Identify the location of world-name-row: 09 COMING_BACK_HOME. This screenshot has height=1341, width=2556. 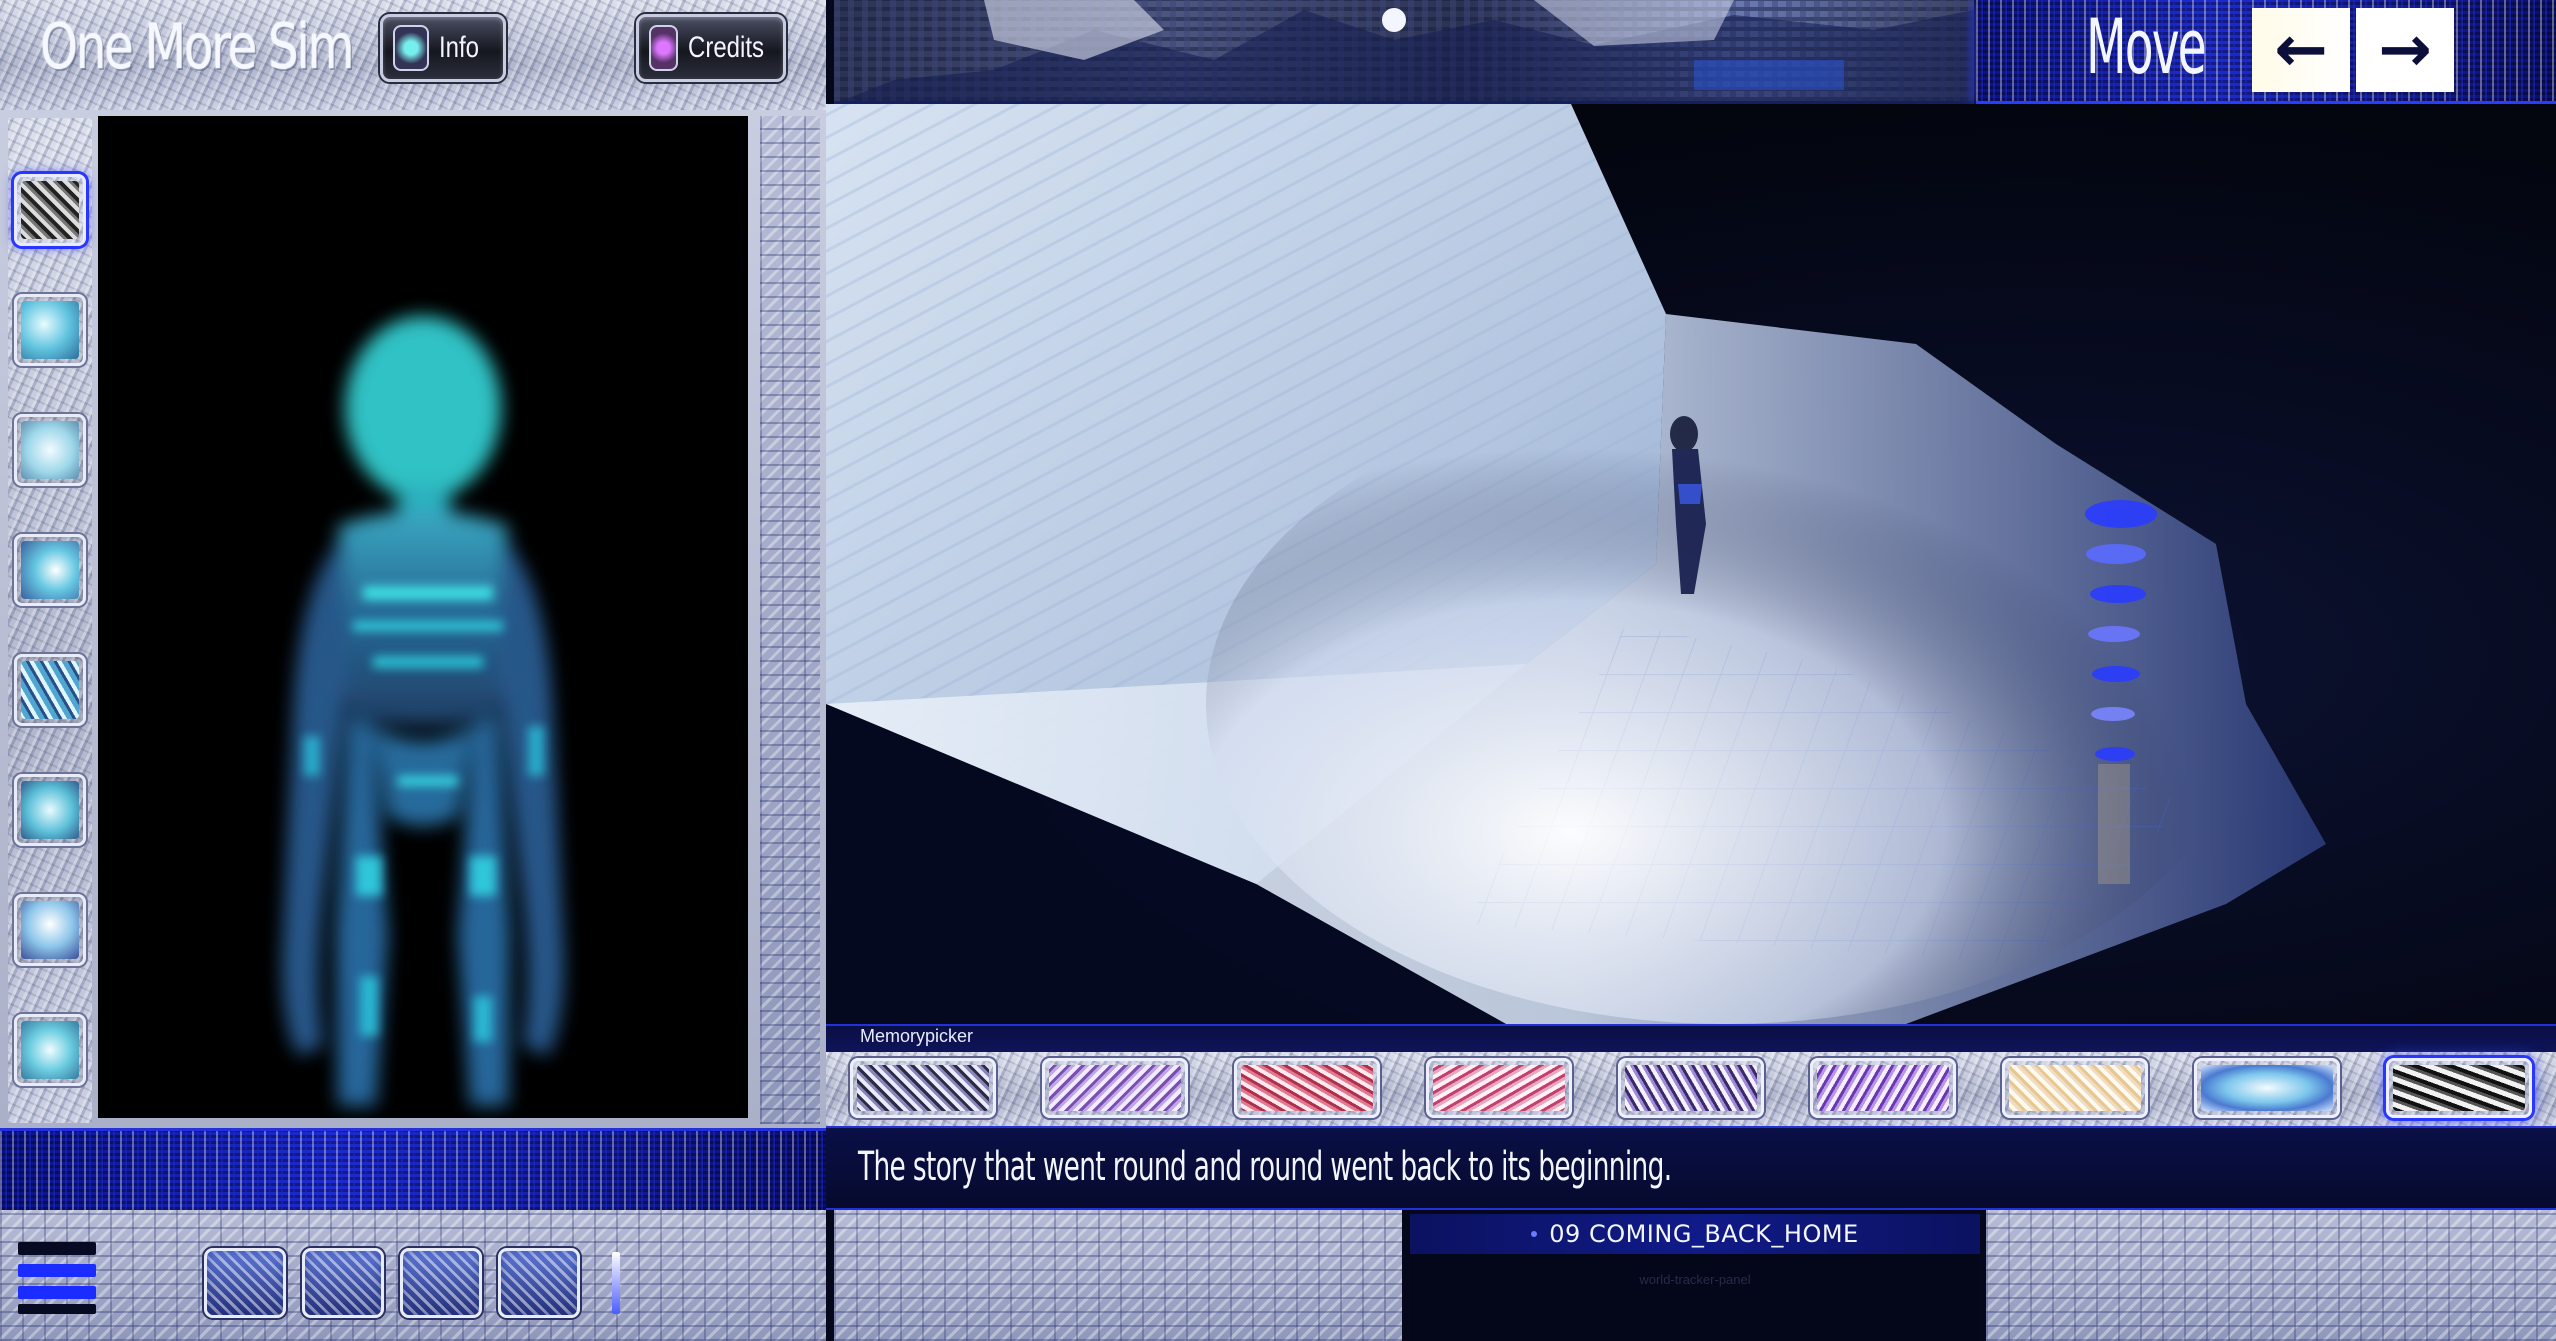
(1695, 1234).